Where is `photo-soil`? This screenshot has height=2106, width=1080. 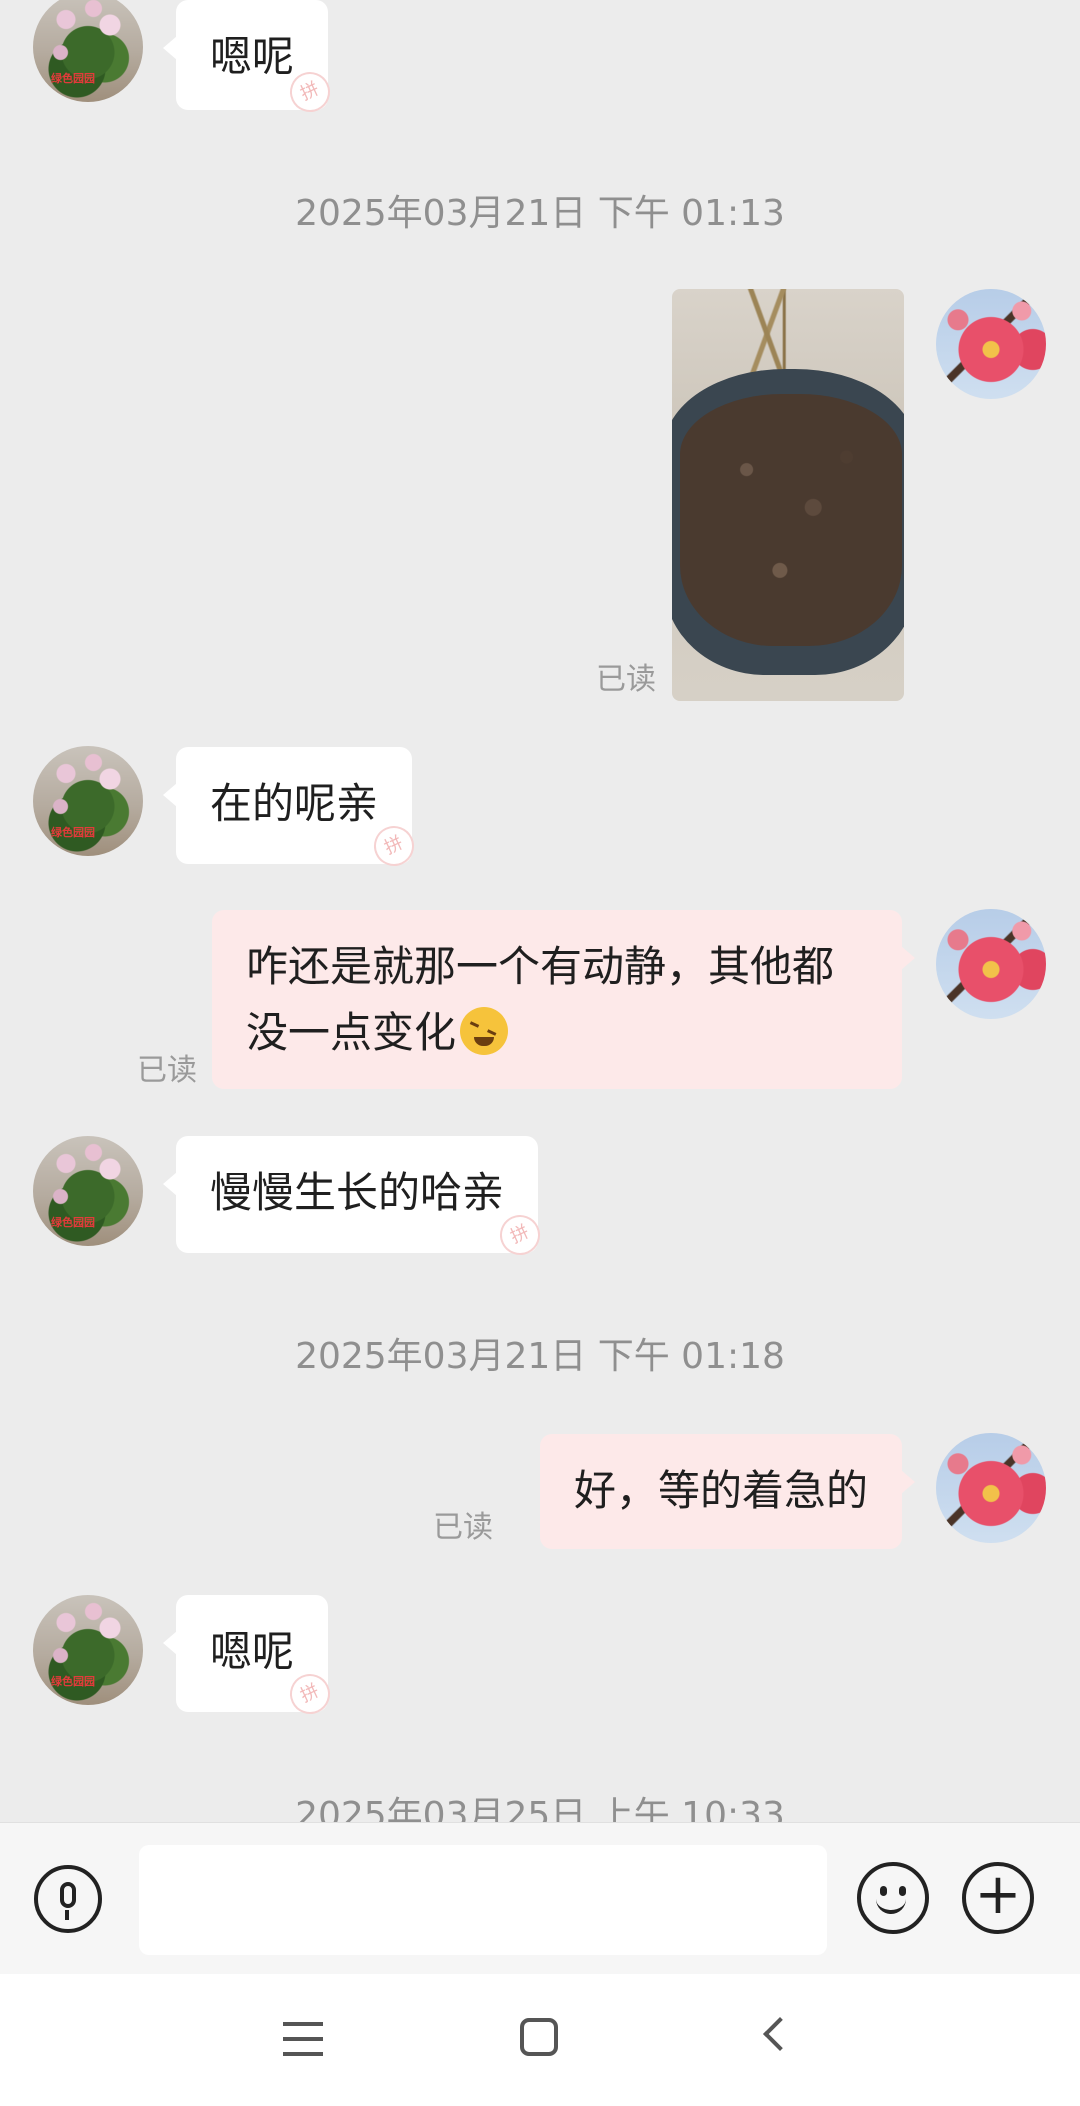 photo-soil is located at coordinates (791, 520).